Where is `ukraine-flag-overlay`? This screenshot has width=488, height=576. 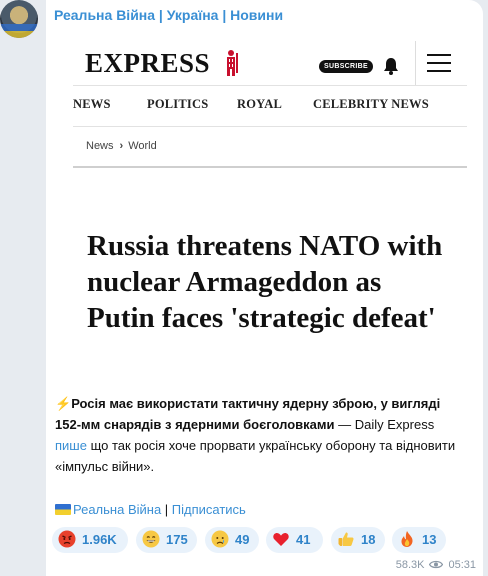 ukraine-flag-overlay is located at coordinates (19, 31).